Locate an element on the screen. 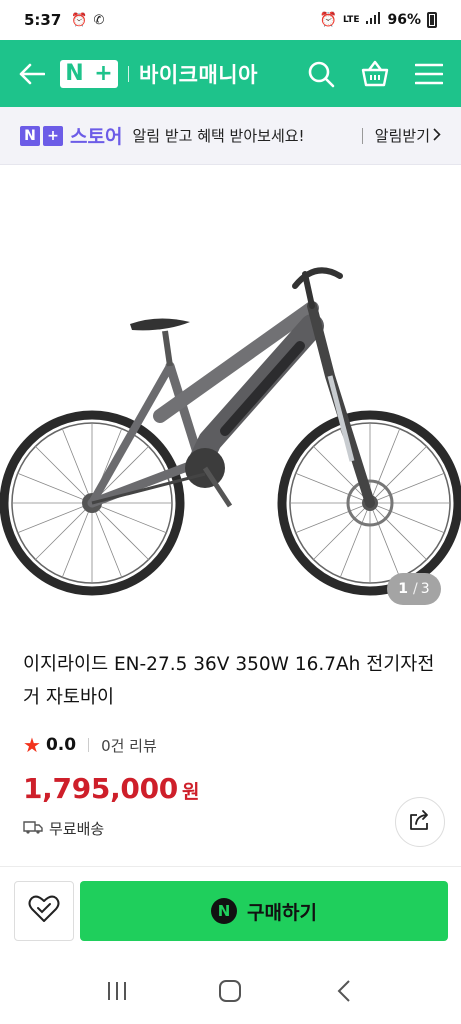 This screenshot has width=461, height=1024. share-icon is located at coordinates (420, 822).